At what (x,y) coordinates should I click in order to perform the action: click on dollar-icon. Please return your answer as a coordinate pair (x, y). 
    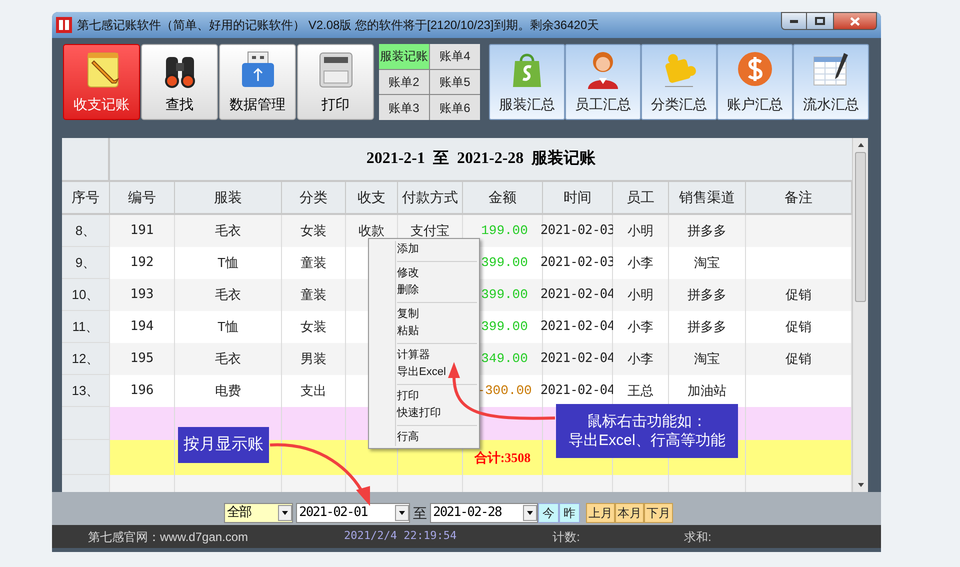
    Looking at the image, I should click on (755, 69).